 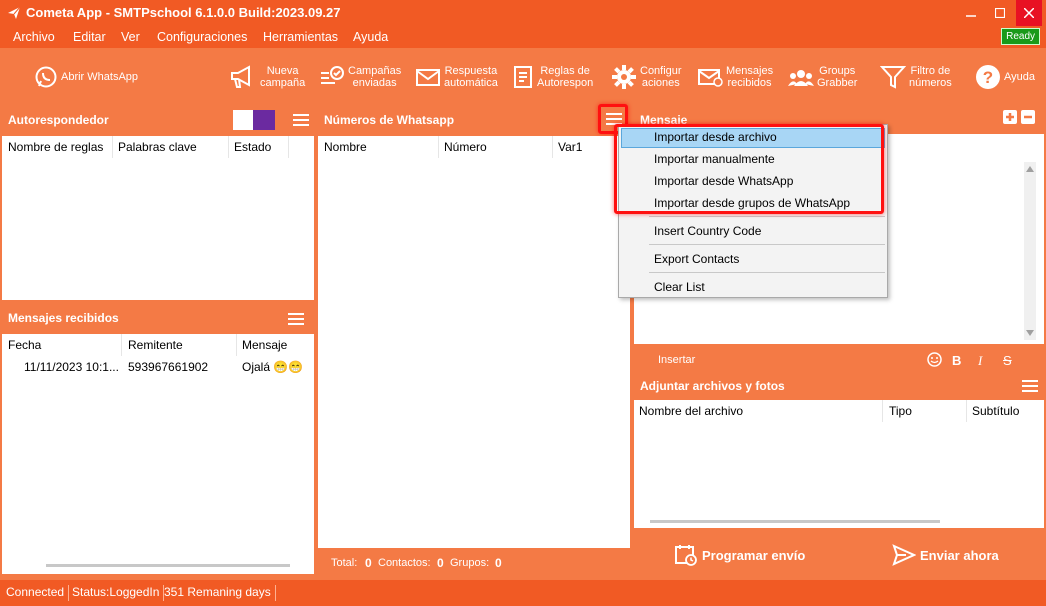 I want to click on campanas-enviadas-button: Campañas enviadas, so click(x=360, y=77).